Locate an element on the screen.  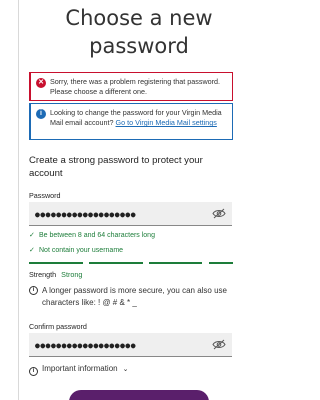
strength-meter is located at coordinates (131, 263).